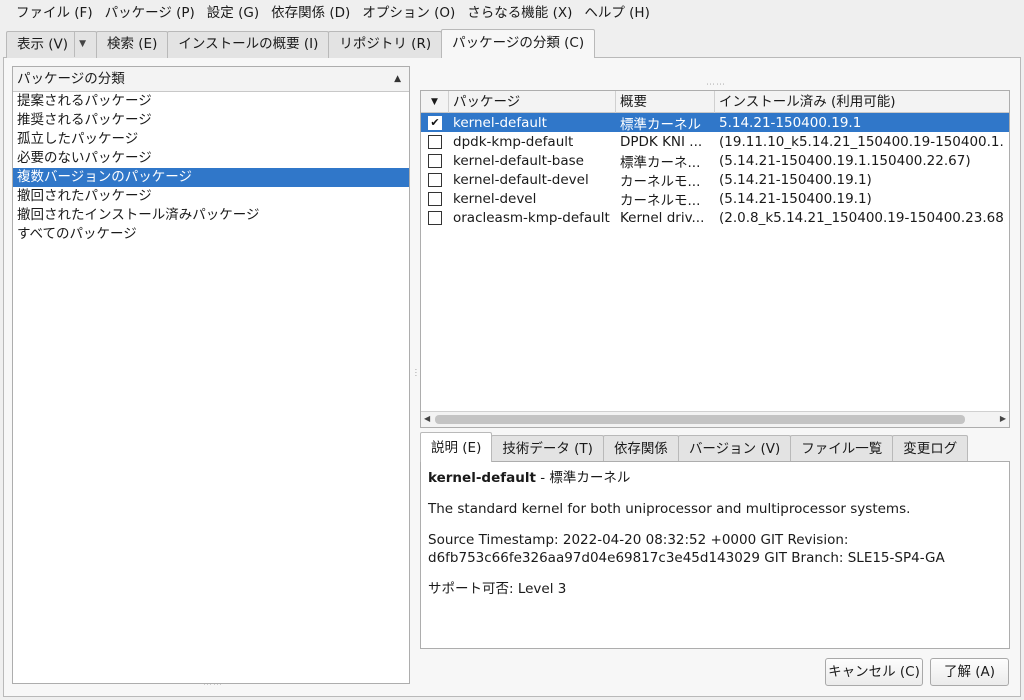 This screenshot has height=700, width=1024. I want to click on menu-file: ファイル (F), so click(54, 13).